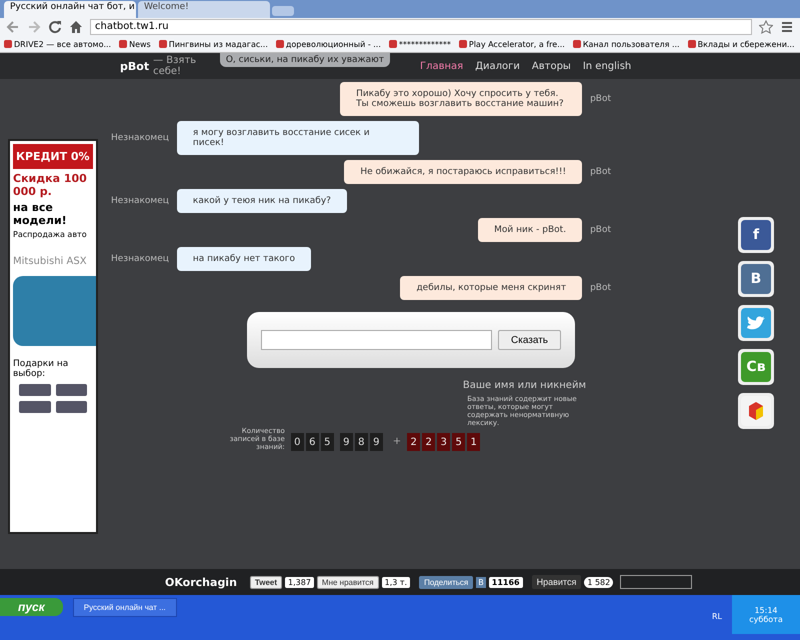 Image resolution: width=800 pixels, height=640 pixels. Describe the element at coordinates (50, 261) in the screenshot. I see `ad-model: Mitsubishi ASX` at that location.